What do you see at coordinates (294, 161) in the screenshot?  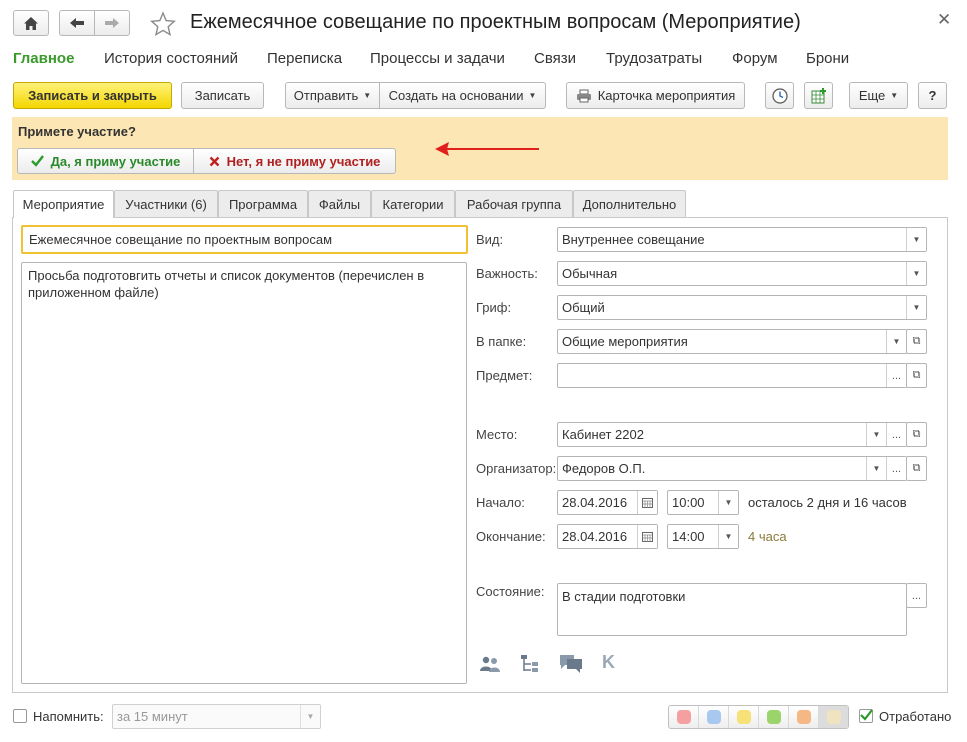 I see `decline-button: Нет, я не приму участие` at bounding box center [294, 161].